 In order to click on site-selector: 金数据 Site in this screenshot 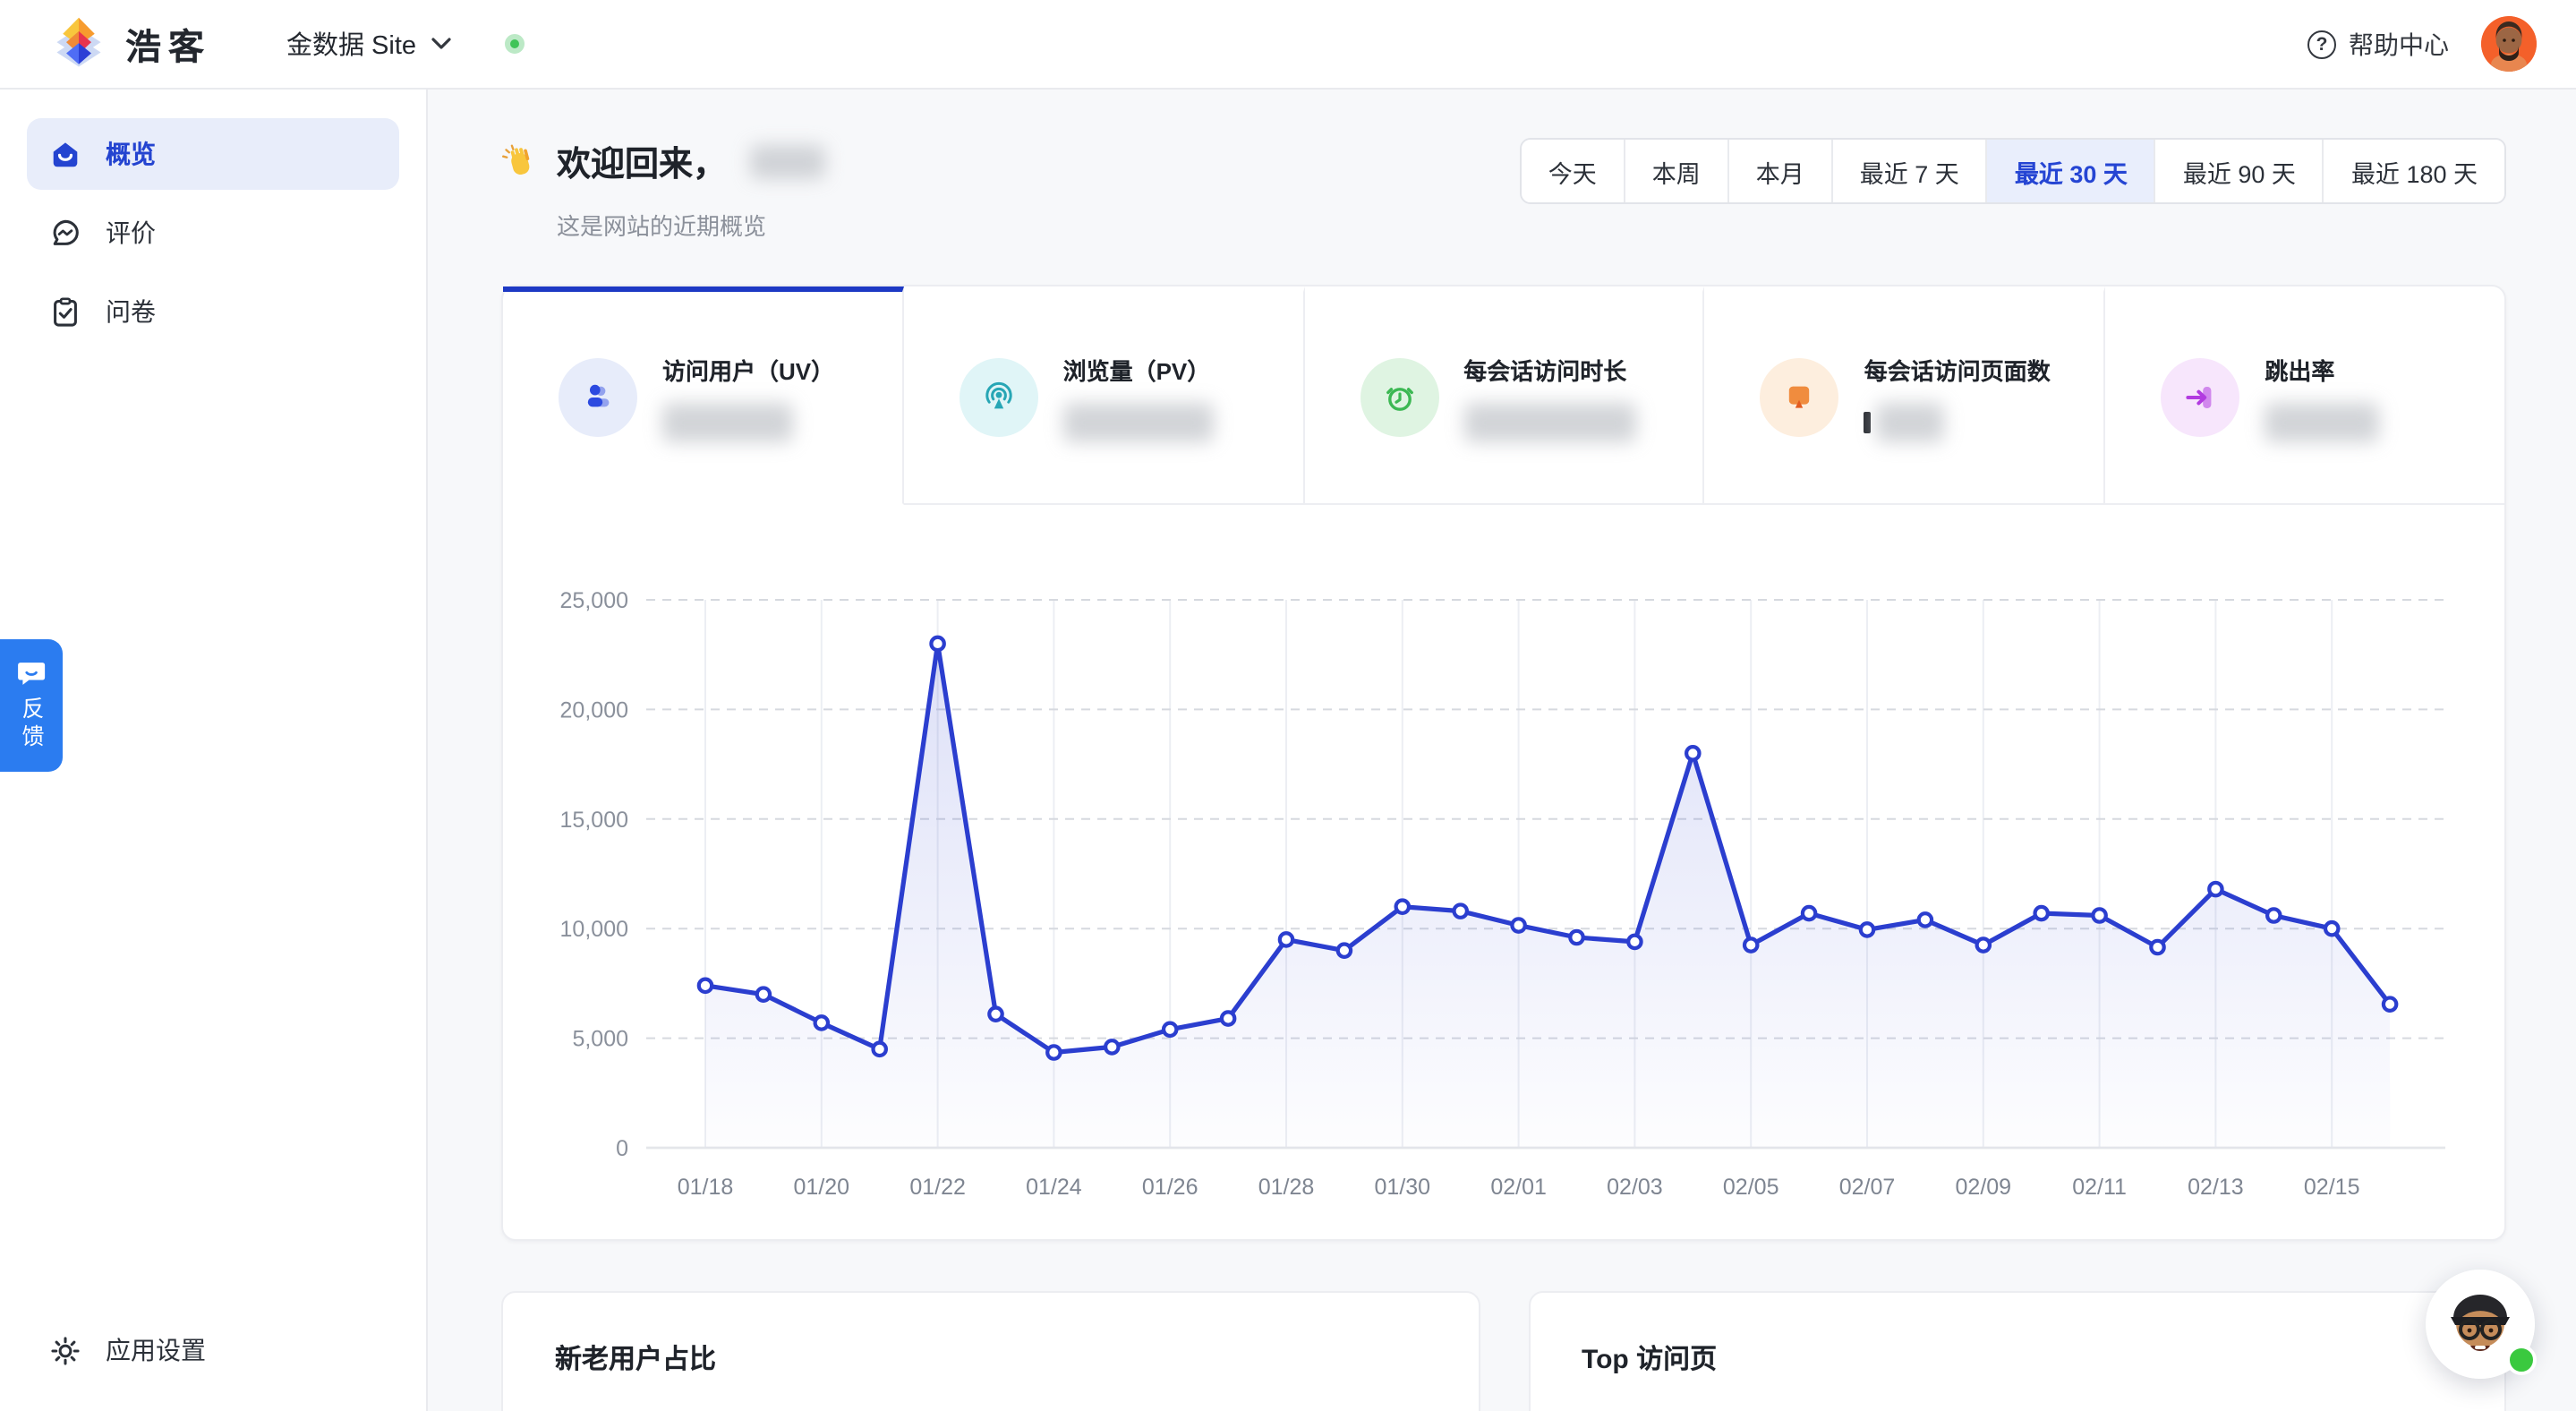, I will do `click(368, 44)`.